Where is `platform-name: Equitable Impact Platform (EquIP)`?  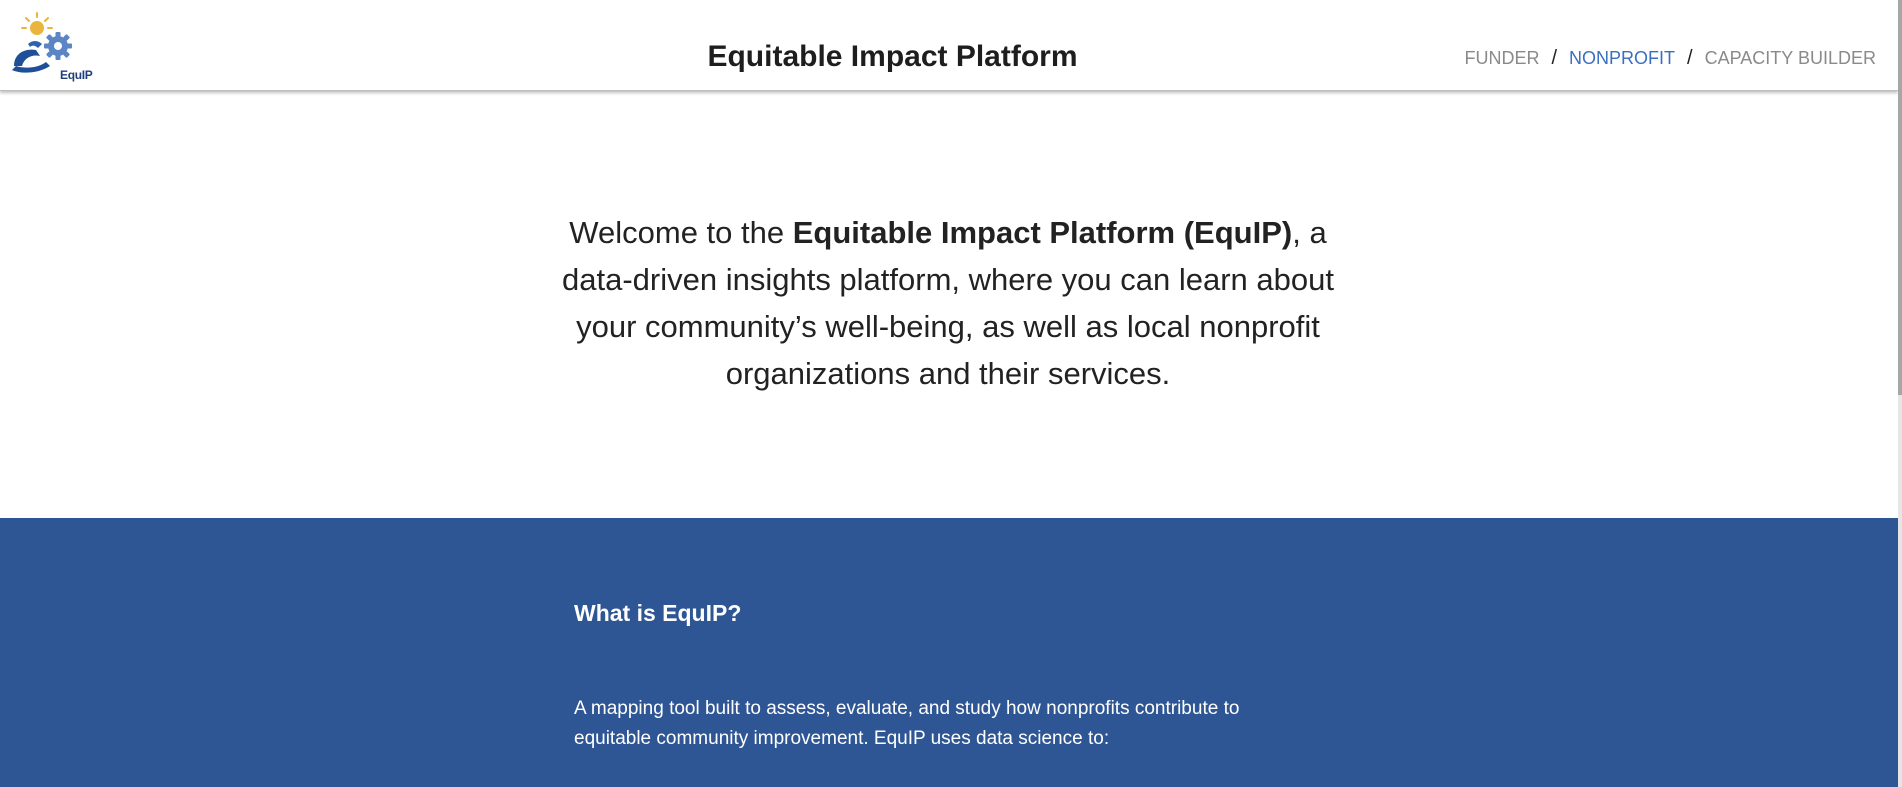 platform-name: Equitable Impact Platform (EquIP) is located at coordinates (1042, 232).